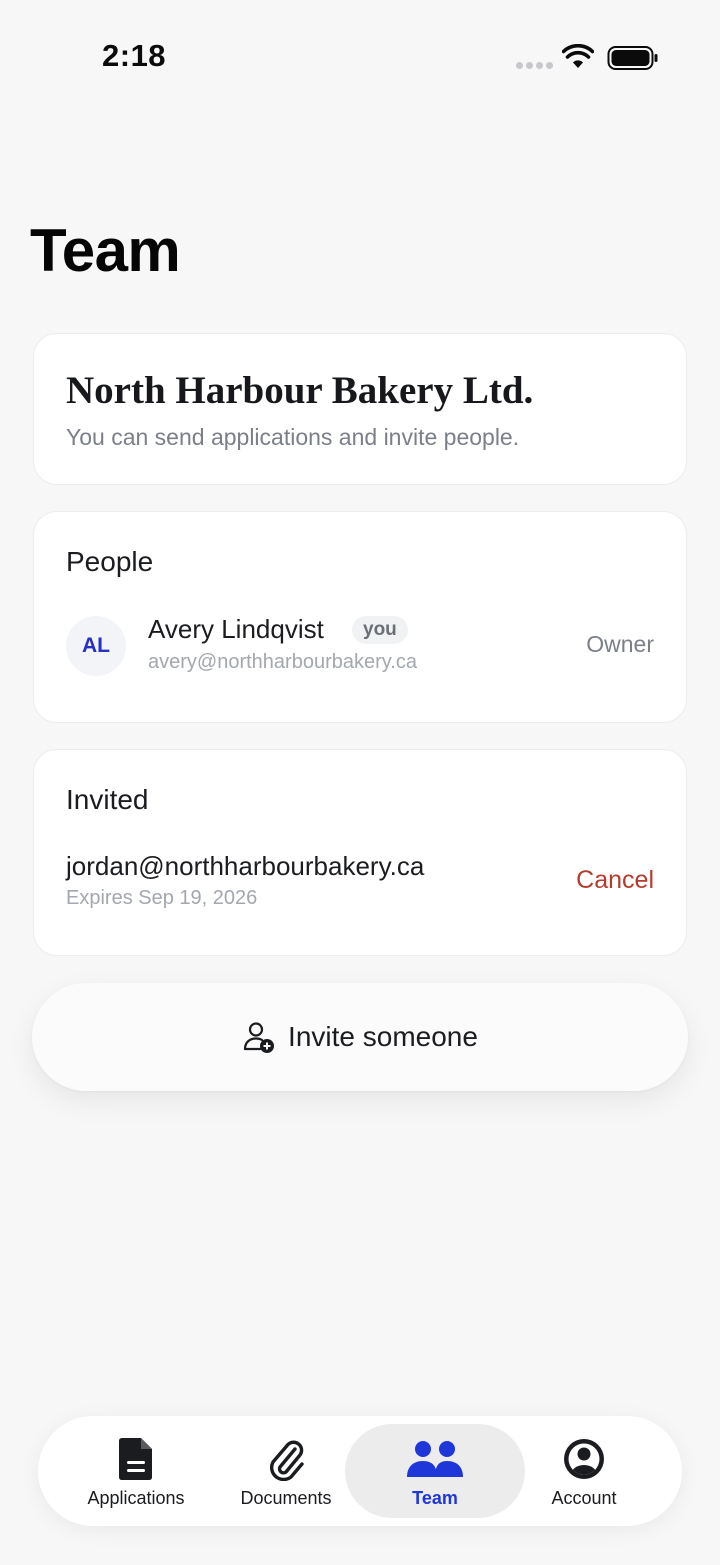 This screenshot has height=1565, width=720. Describe the element at coordinates (615, 880) in the screenshot. I see `cancel-invite-button: Cancel` at that location.